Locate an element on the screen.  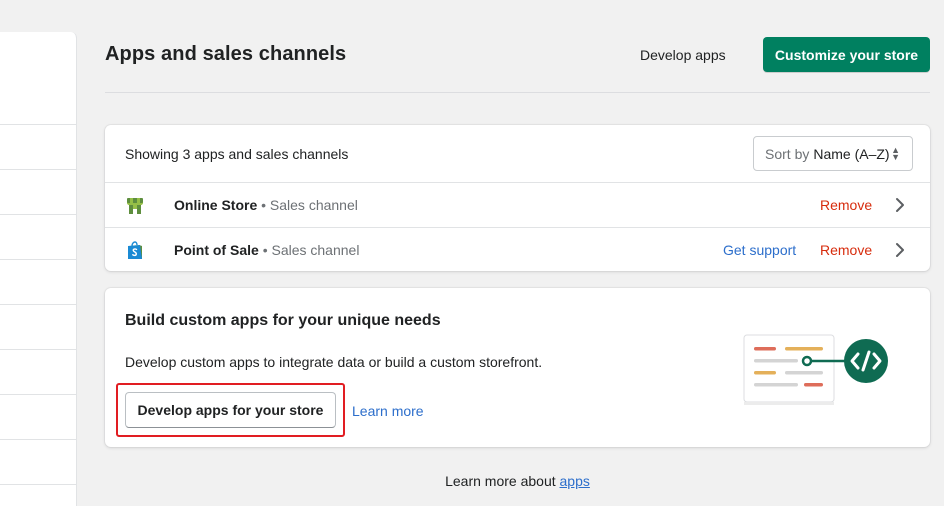
sort-select: Sort by Name (A–Z) ▲ ▼ is located at coordinates (833, 153).